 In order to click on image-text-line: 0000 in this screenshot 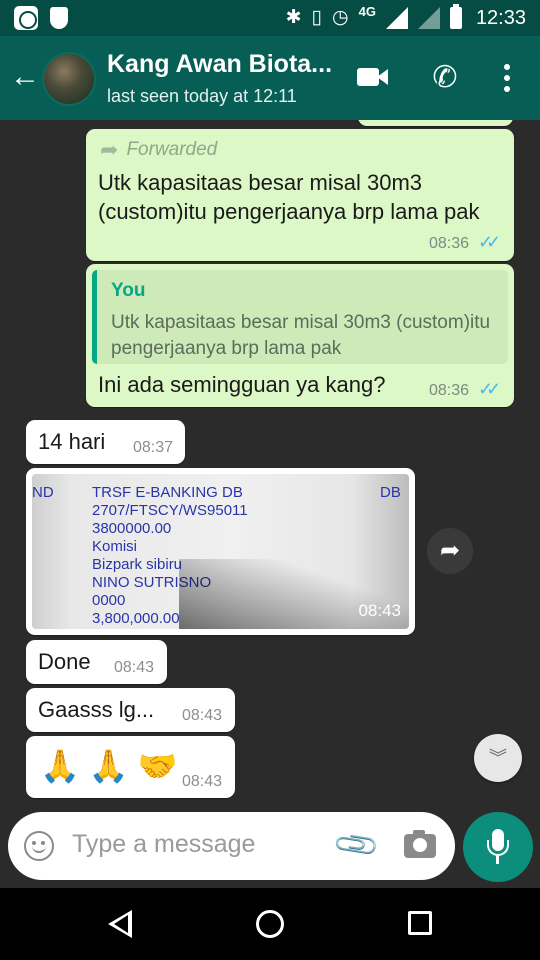, I will do `click(109, 600)`.